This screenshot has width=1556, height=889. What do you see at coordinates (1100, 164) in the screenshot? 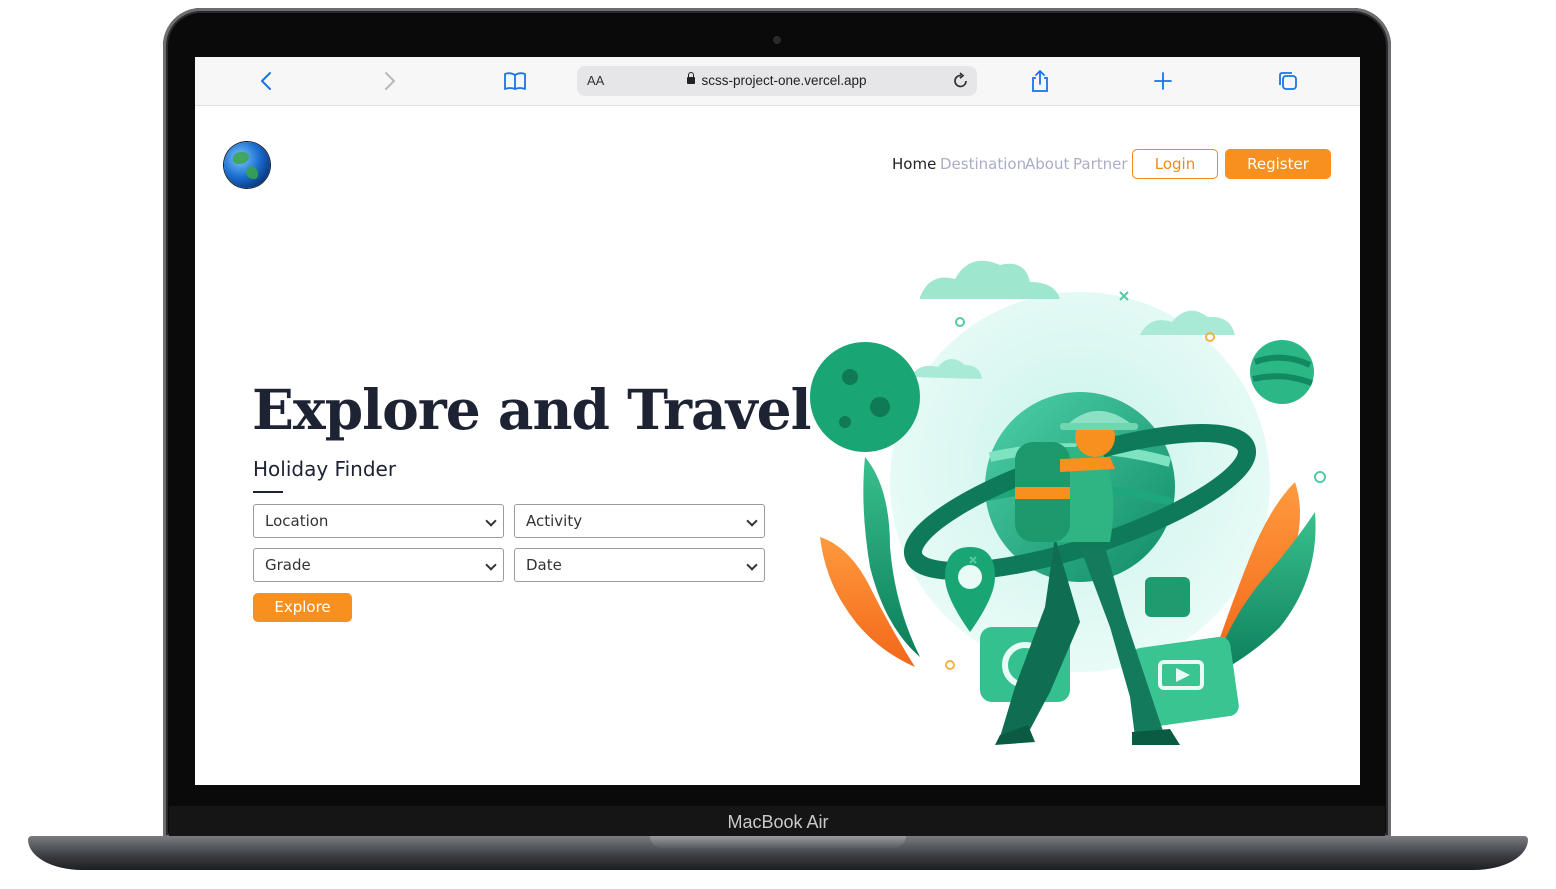
I see `nav-partner: Partner` at bounding box center [1100, 164].